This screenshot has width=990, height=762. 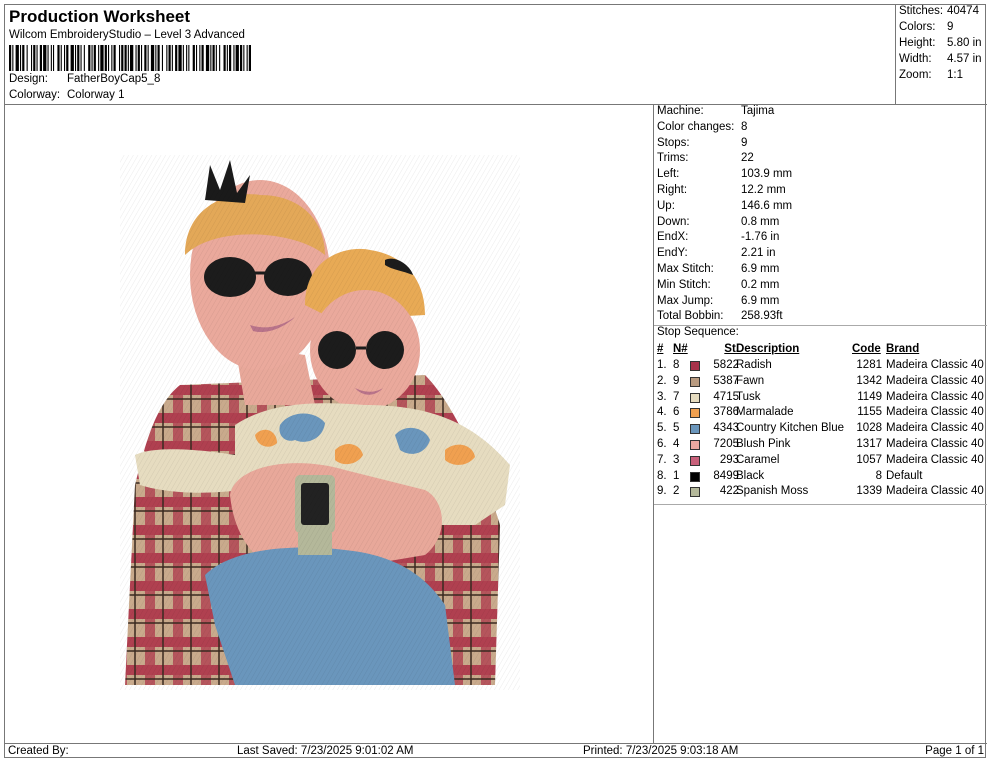 What do you see at coordinates (662, 396) in the screenshot?
I see `stop-num: 3.` at bounding box center [662, 396].